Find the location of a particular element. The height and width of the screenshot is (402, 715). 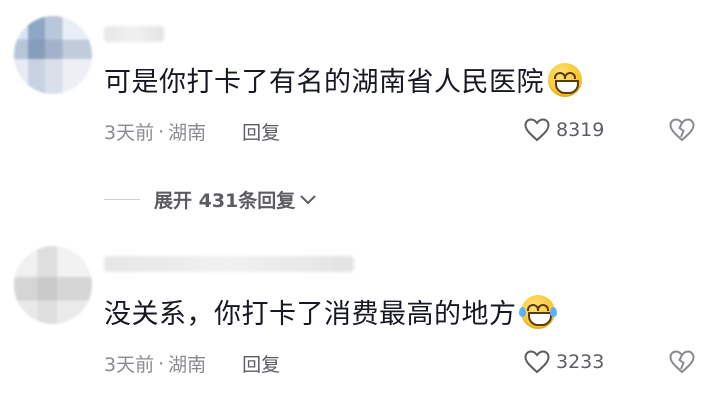

expand-replies-label: 展开 431条回复 is located at coordinates (225, 201).